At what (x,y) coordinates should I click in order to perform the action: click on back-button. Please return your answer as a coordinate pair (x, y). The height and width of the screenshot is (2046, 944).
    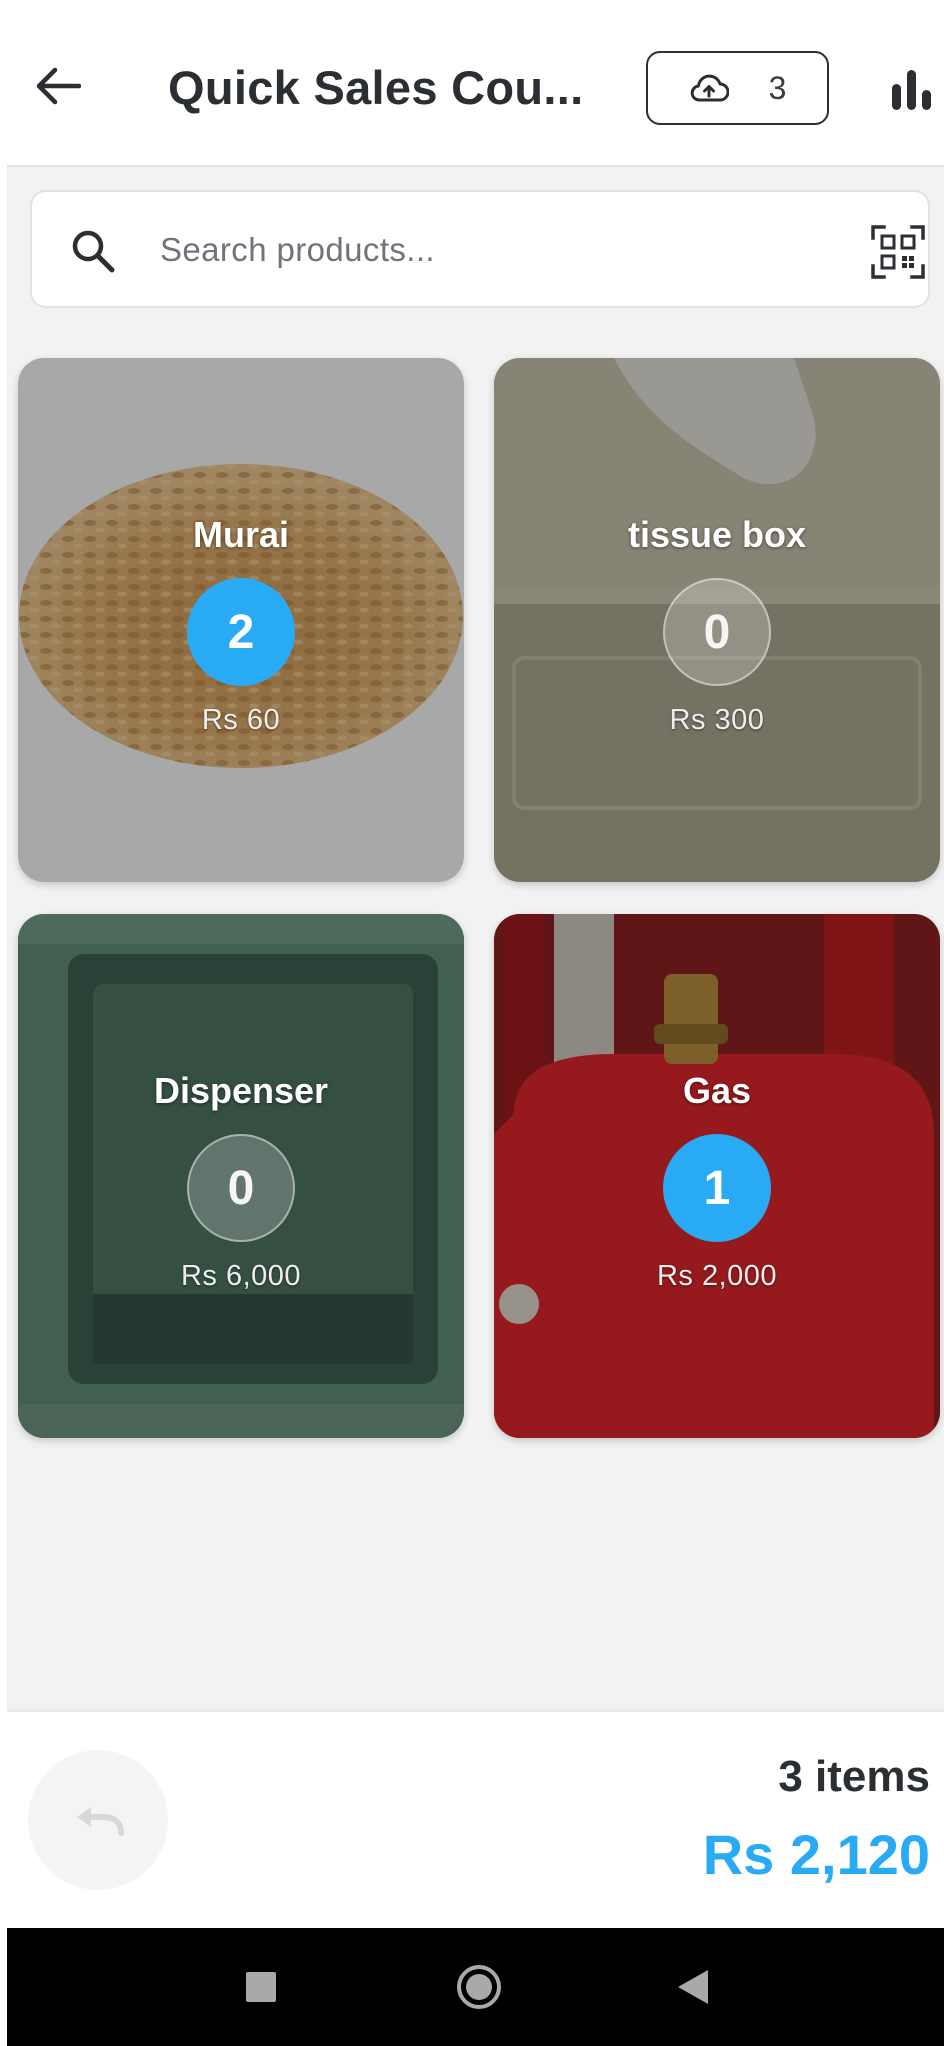
    Looking at the image, I should click on (58, 86).